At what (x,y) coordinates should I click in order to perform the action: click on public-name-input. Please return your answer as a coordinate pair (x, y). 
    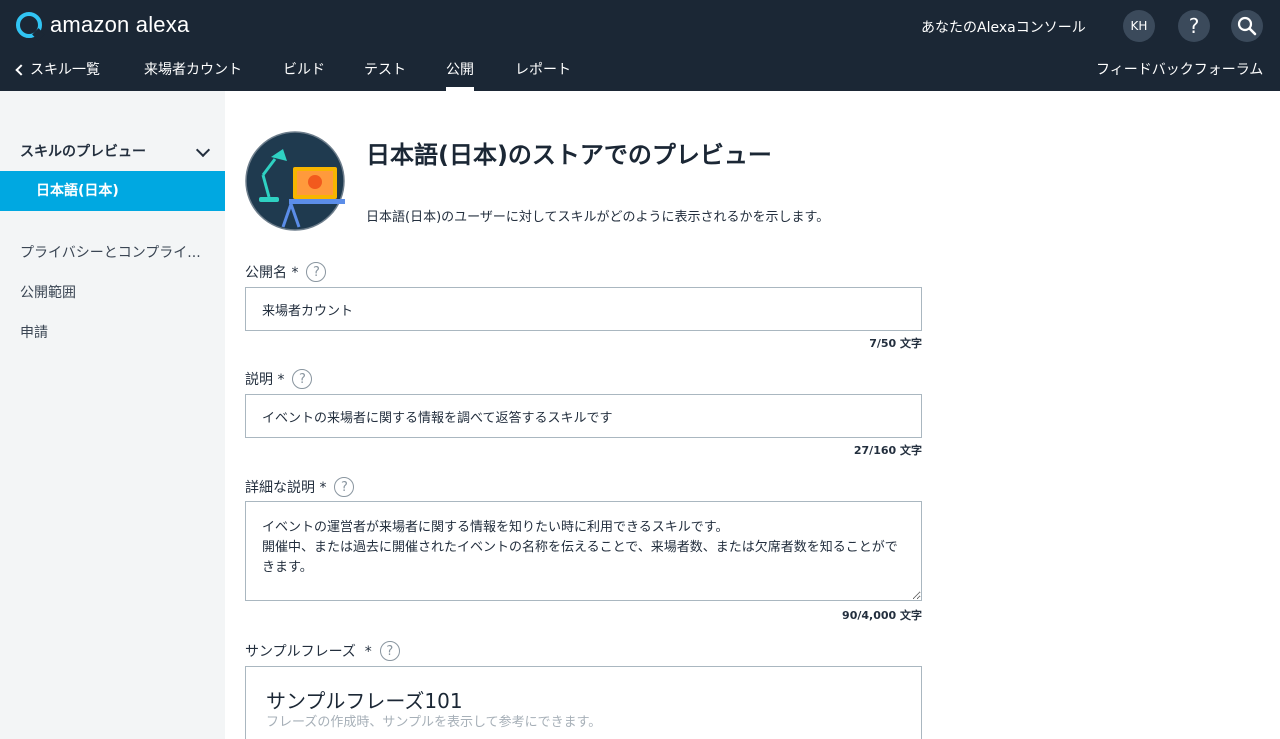
    Looking at the image, I should click on (583, 309).